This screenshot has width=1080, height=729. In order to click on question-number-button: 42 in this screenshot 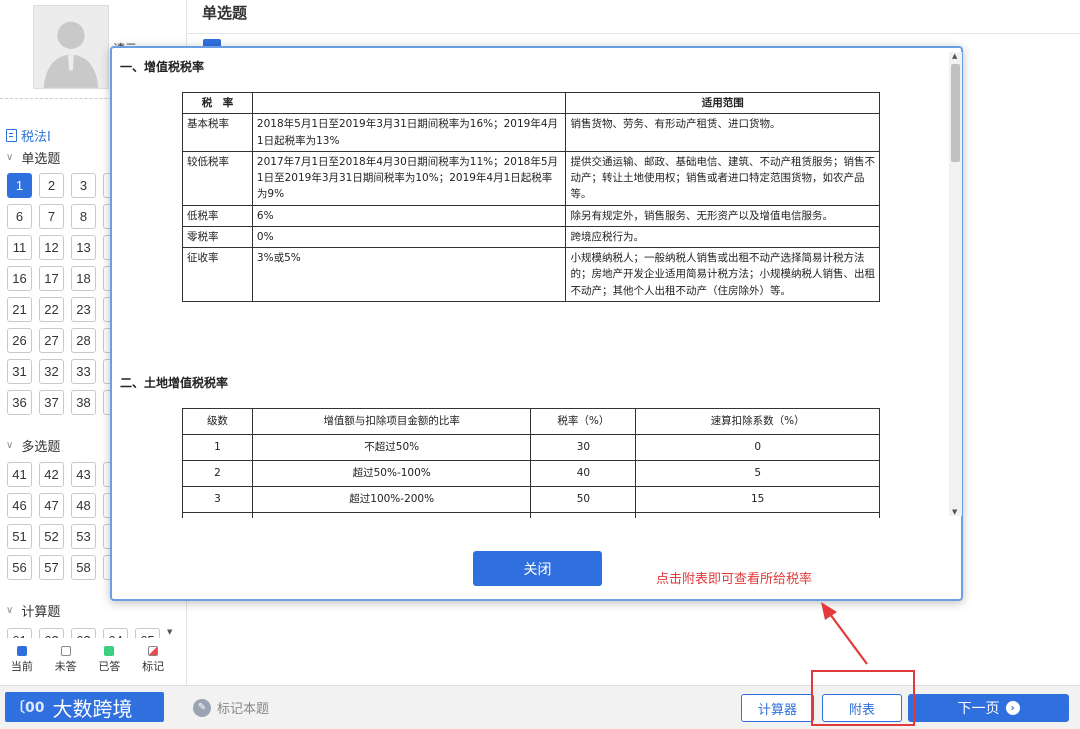, I will do `click(51, 474)`.